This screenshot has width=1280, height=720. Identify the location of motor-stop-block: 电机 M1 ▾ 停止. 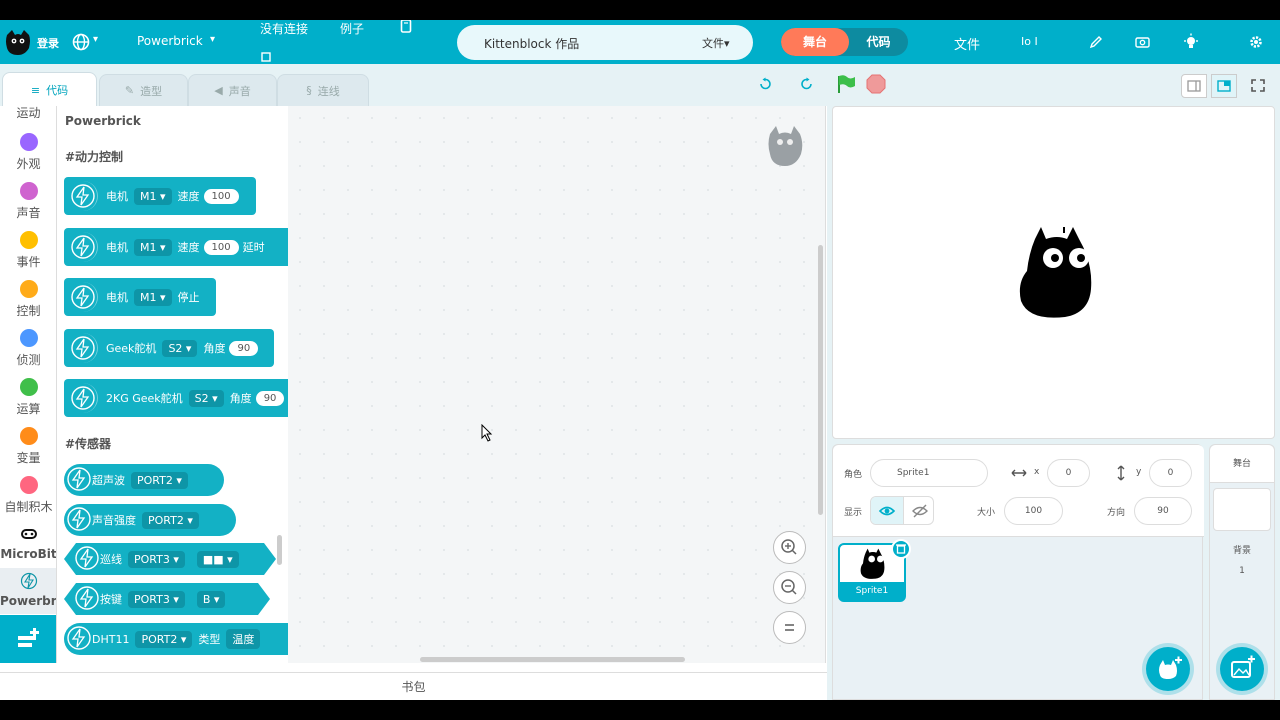
(140, 297).